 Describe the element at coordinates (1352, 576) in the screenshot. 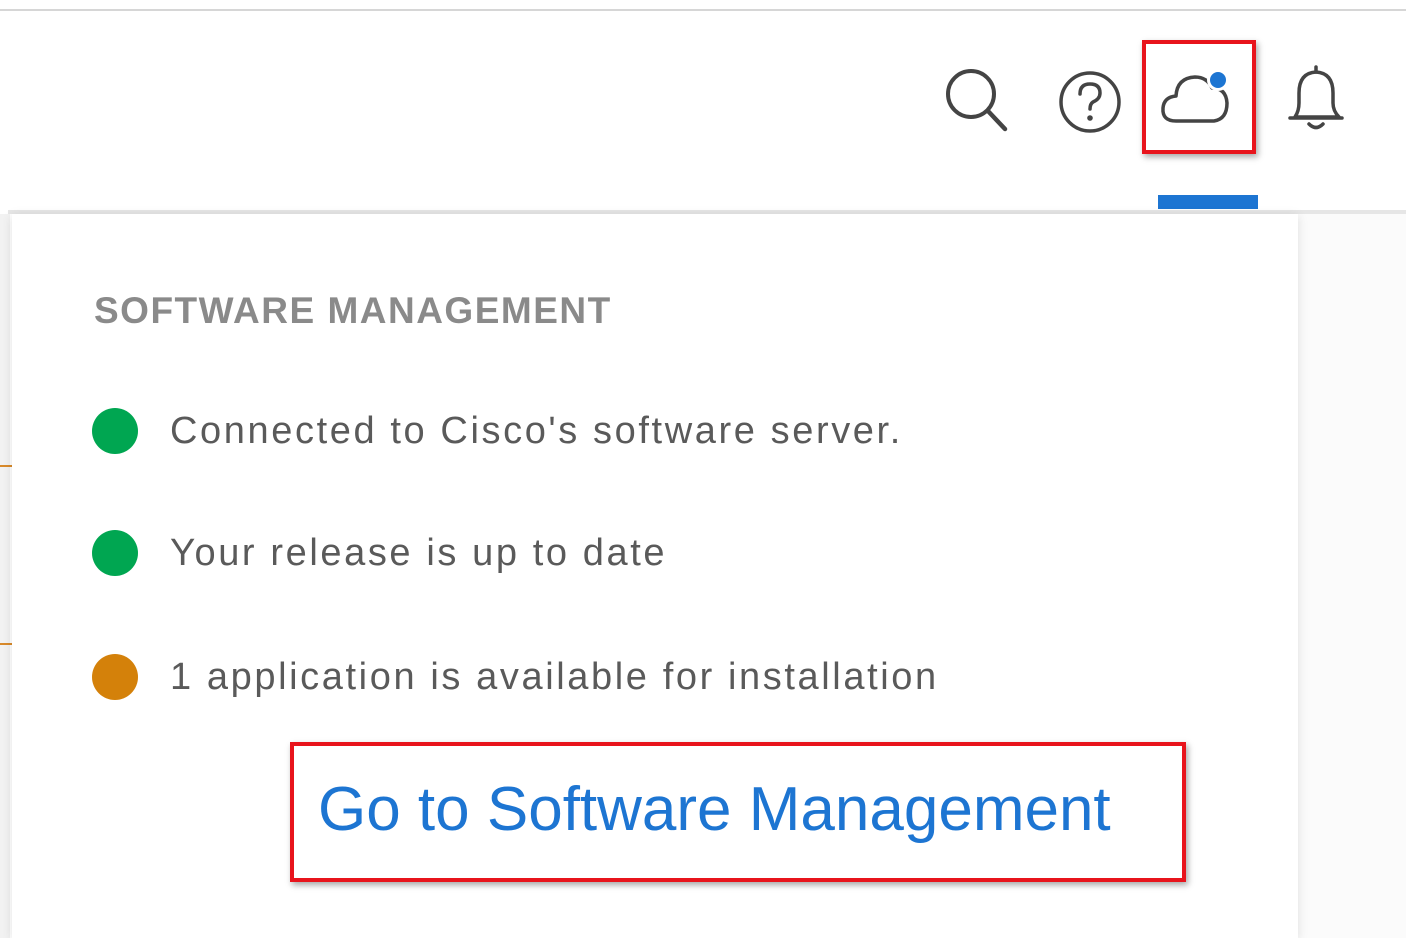

I see `background-panel` at that location.